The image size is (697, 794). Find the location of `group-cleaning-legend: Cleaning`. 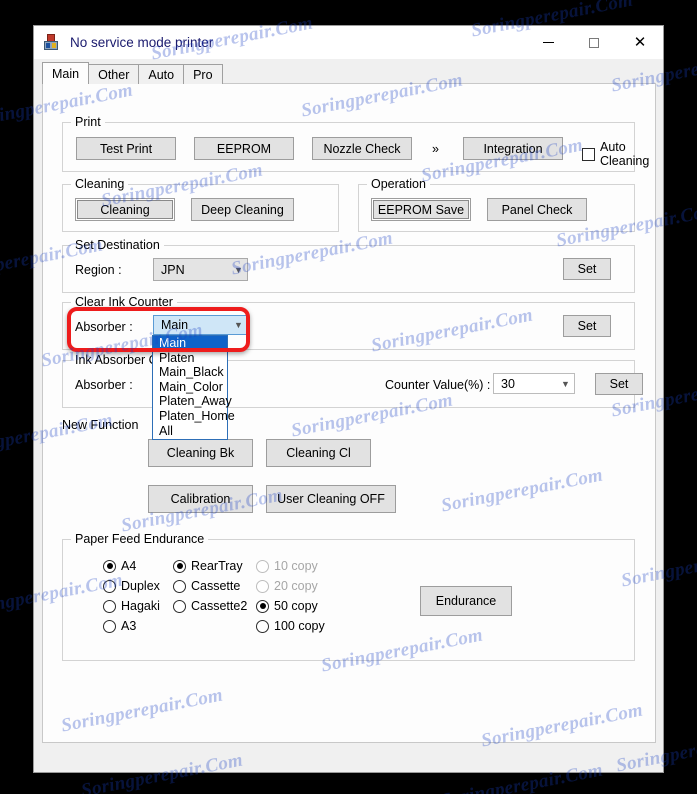

group-cleaning-legend: Cleaning is located at coordinates (100, 184).